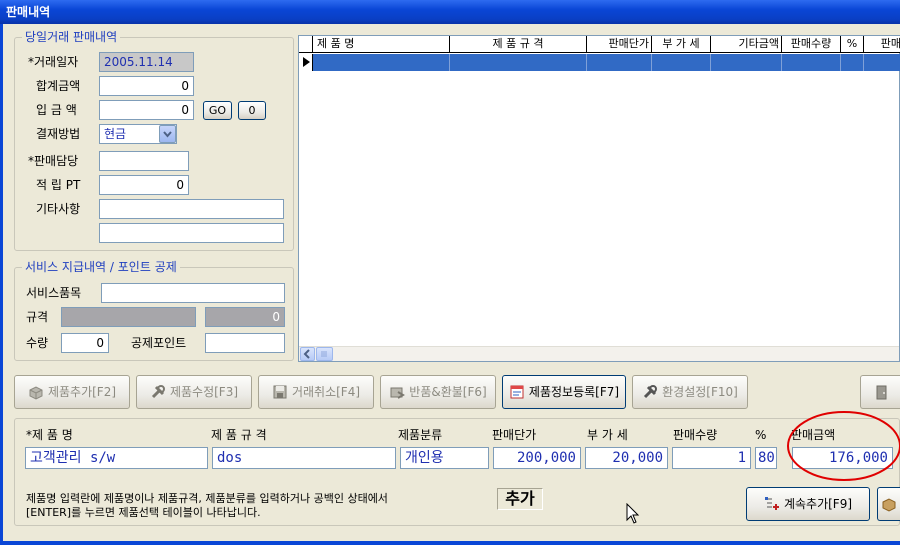 The image size is (900, 545). I want to click on box-add-icon, so click(36, 393).